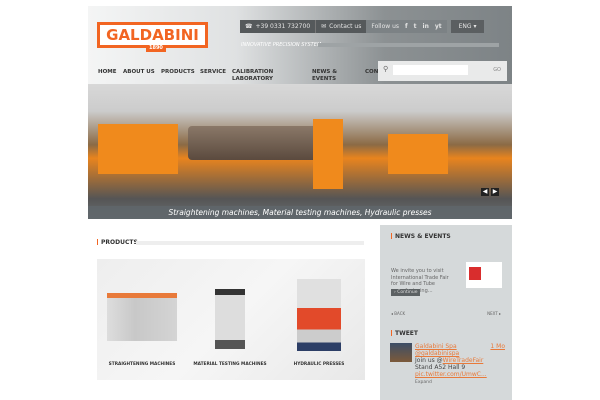  Describe the element at coordinates (440, 367) in the screenshot. I see `tweet-text: Stand A52 Hall 9` at that location.